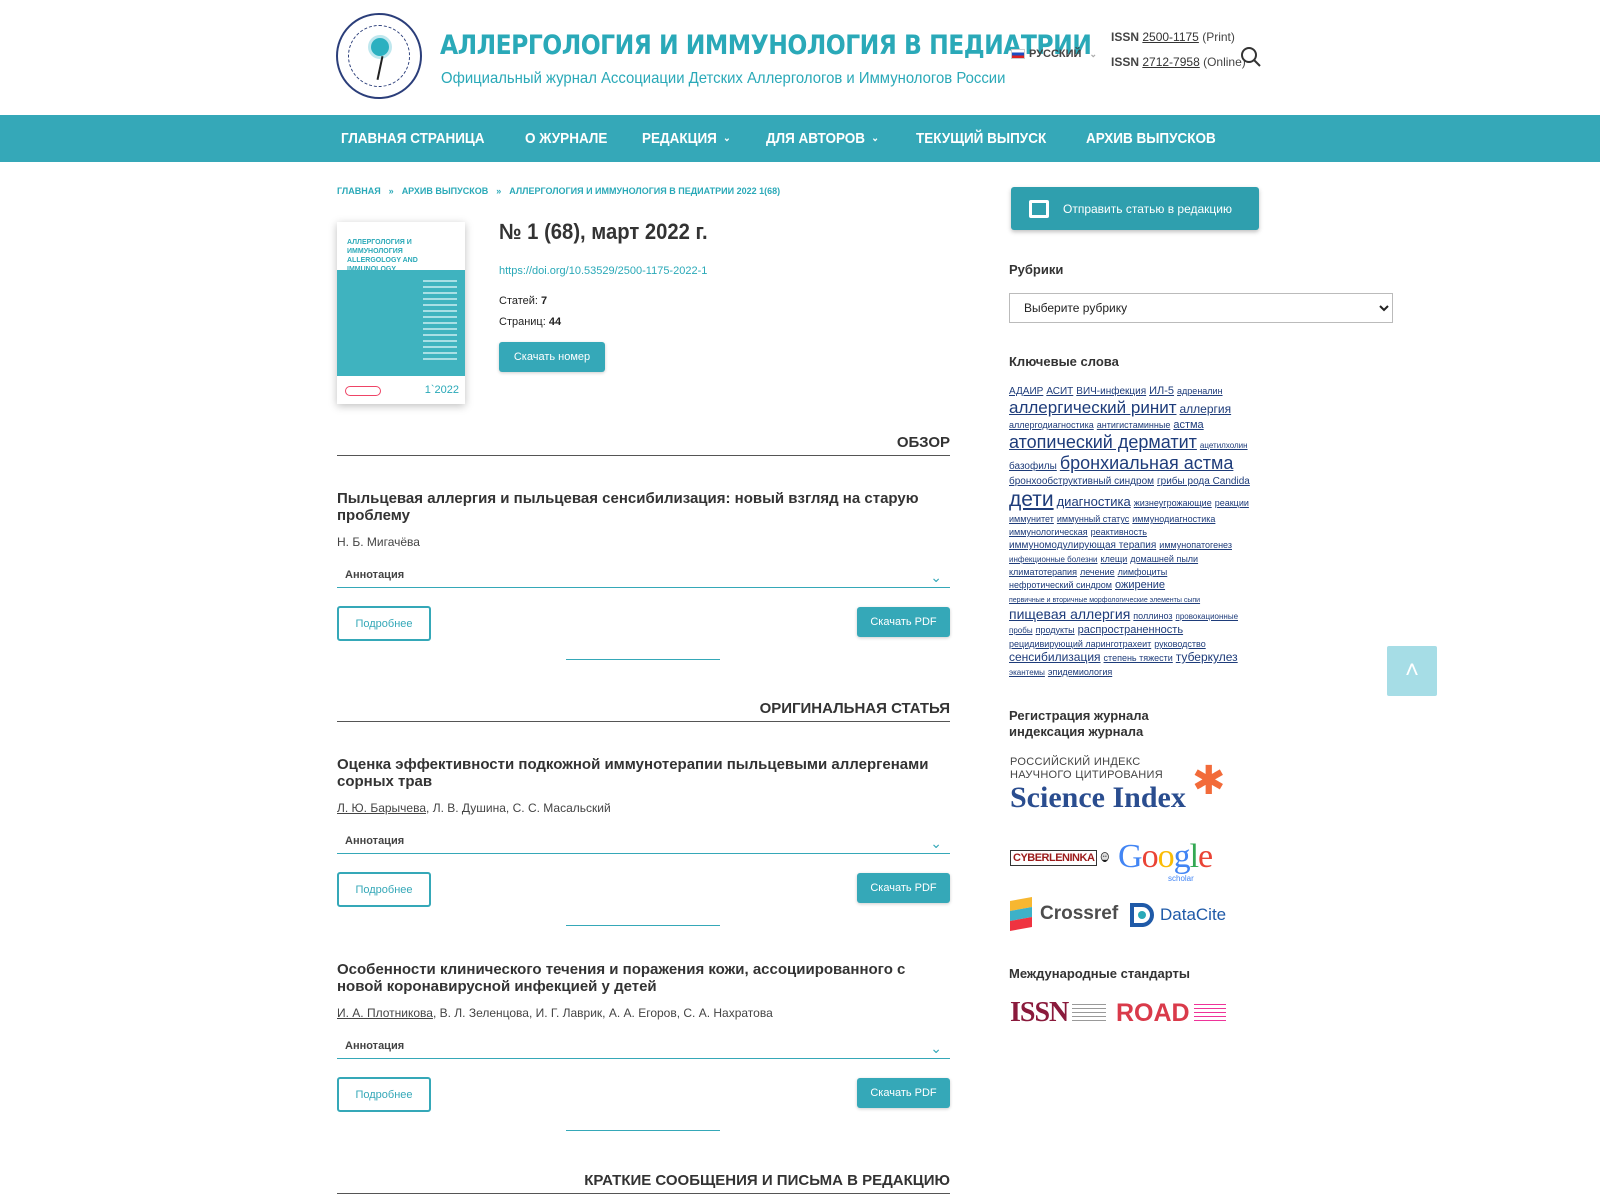 The image size is (1600, 1200). Describe the element at coordinates (1033, 466) in the screenshot. I see `keyword-link: базофилы` at that location.